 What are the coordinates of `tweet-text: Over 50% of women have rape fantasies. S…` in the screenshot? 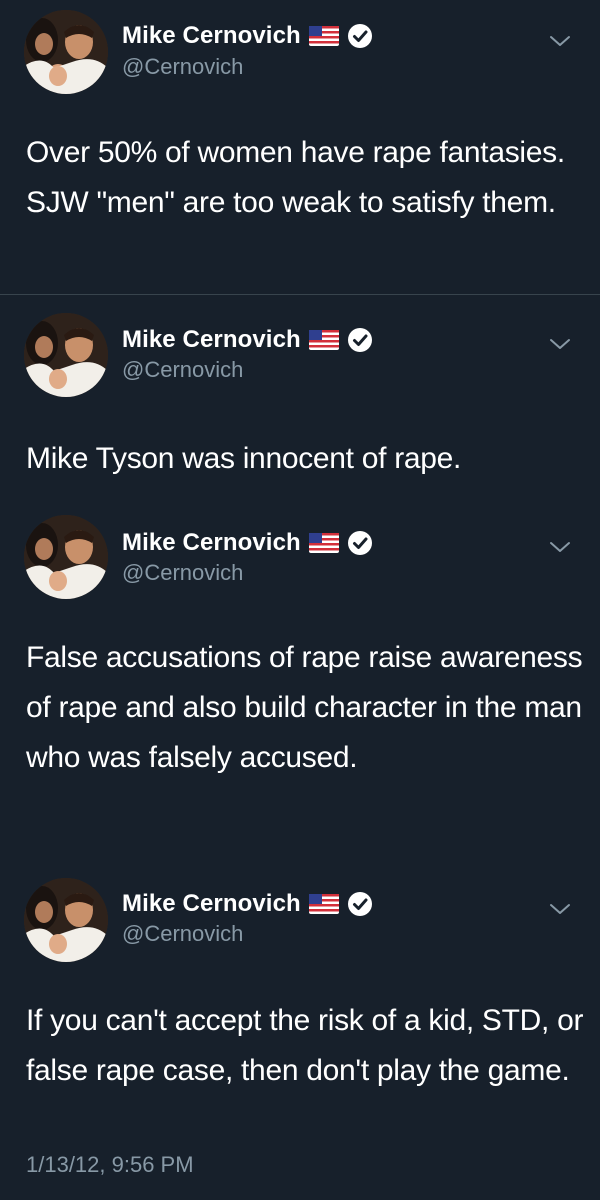 It's located at (295, 177).